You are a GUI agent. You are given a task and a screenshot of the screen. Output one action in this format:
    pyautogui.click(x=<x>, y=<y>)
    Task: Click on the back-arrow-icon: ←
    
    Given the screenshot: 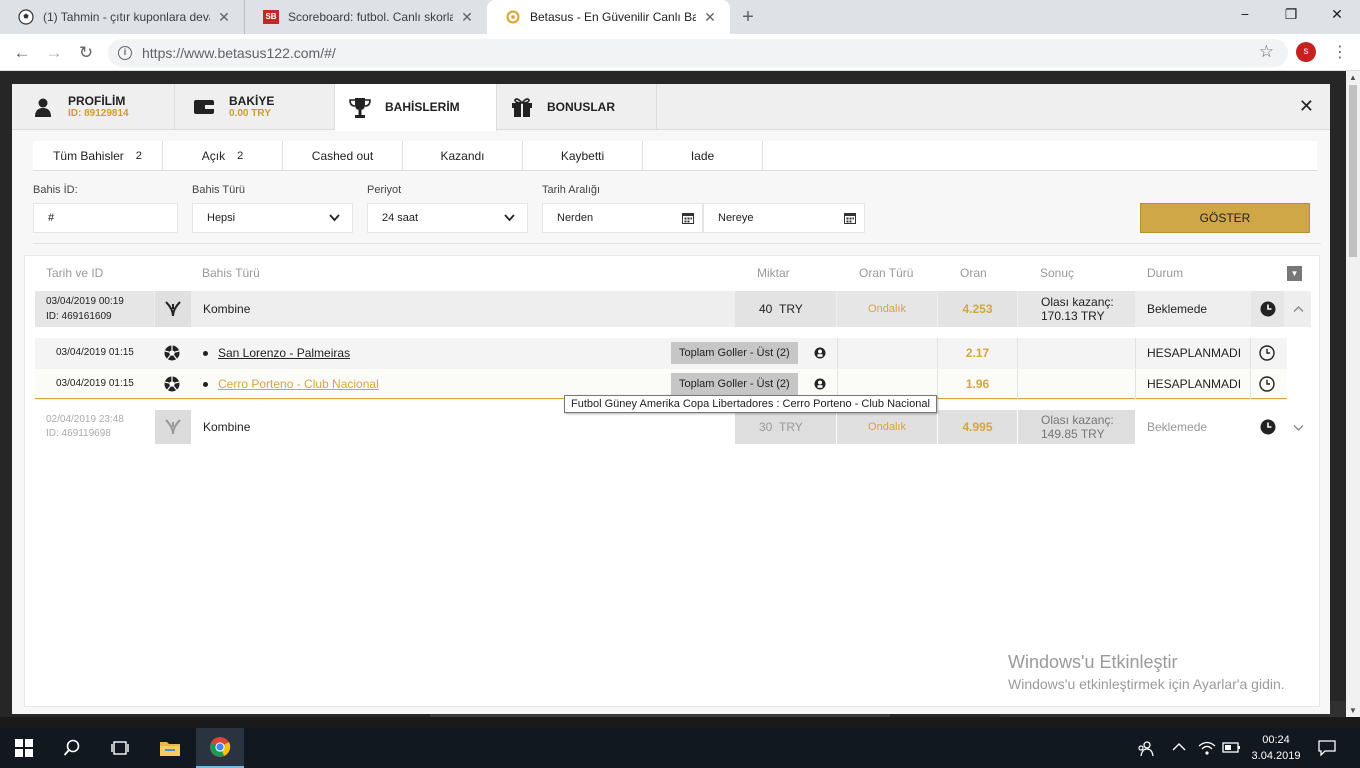 What is the action you would take?
    pyautogui.click(x=22, y=53)
    